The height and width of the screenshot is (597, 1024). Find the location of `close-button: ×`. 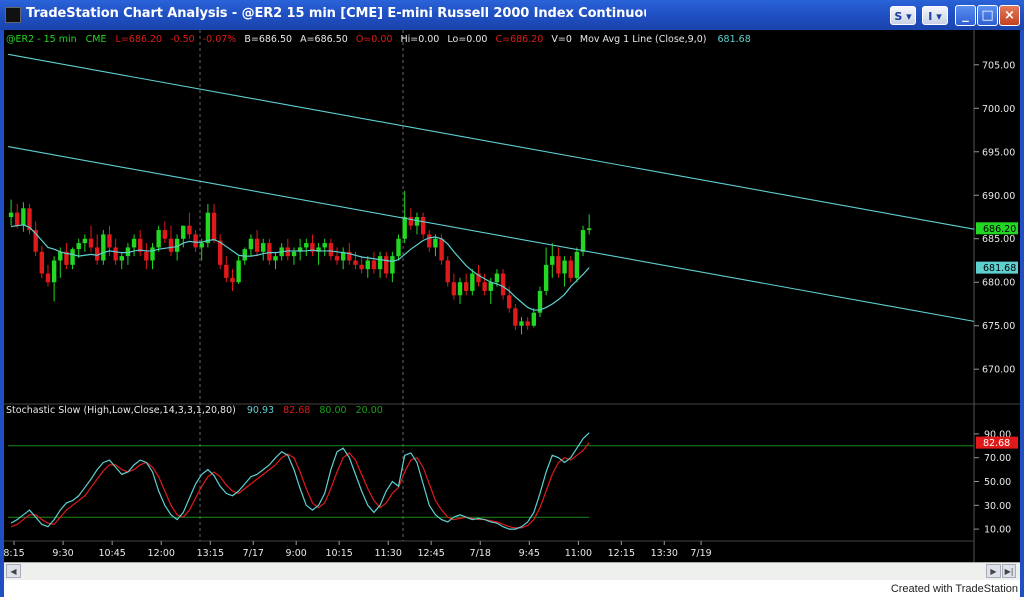

close-button: × is located at coordinates (1009, 15).